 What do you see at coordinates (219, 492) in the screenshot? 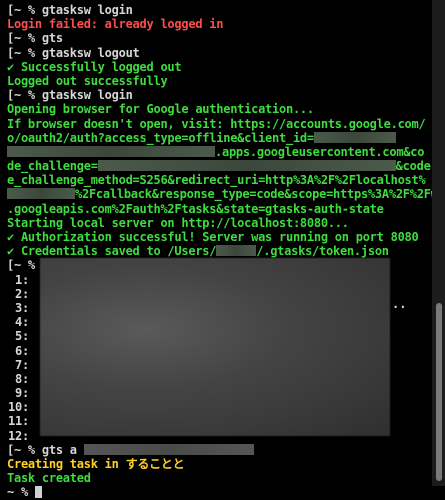
I see `prompt-line: ~ %` at bounding box center [219, 492].